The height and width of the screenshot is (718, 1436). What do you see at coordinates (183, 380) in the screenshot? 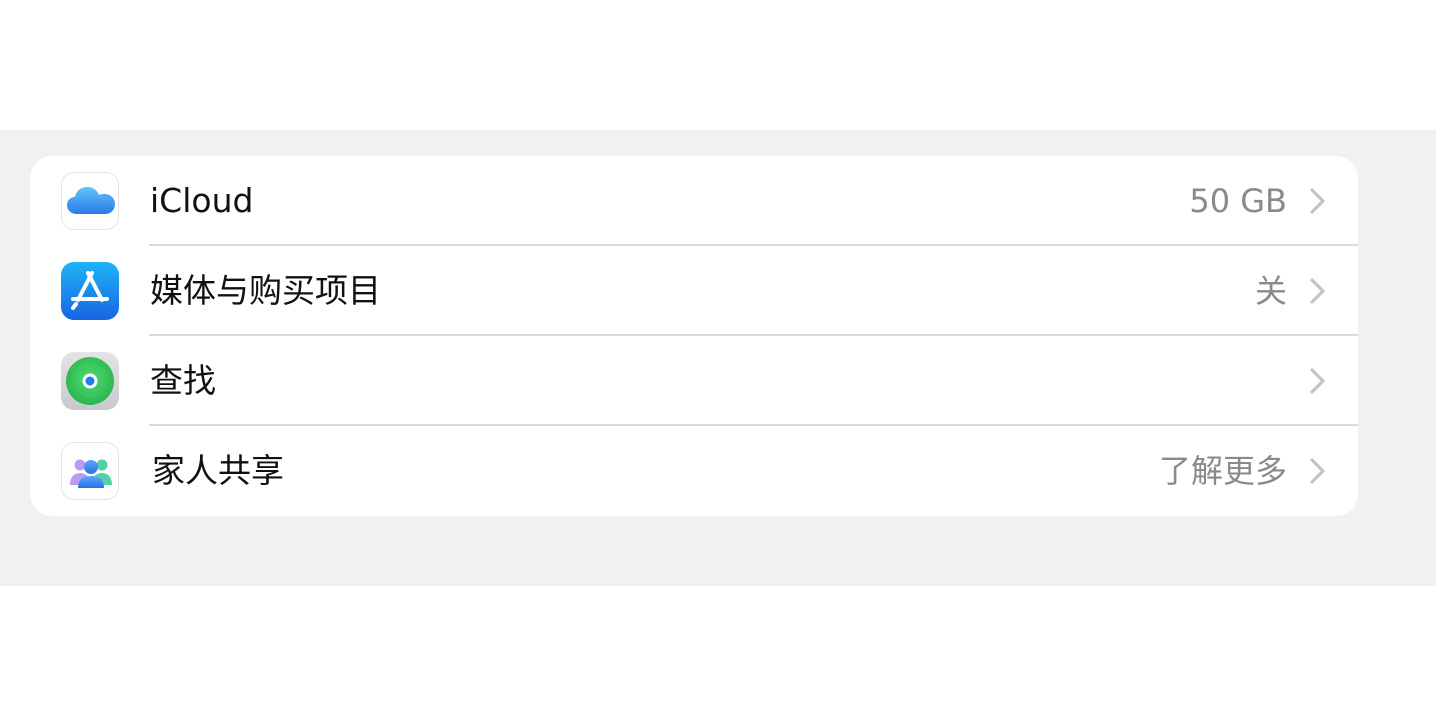
I see `find-my-label: 查找` at bounding box center [183, 380].